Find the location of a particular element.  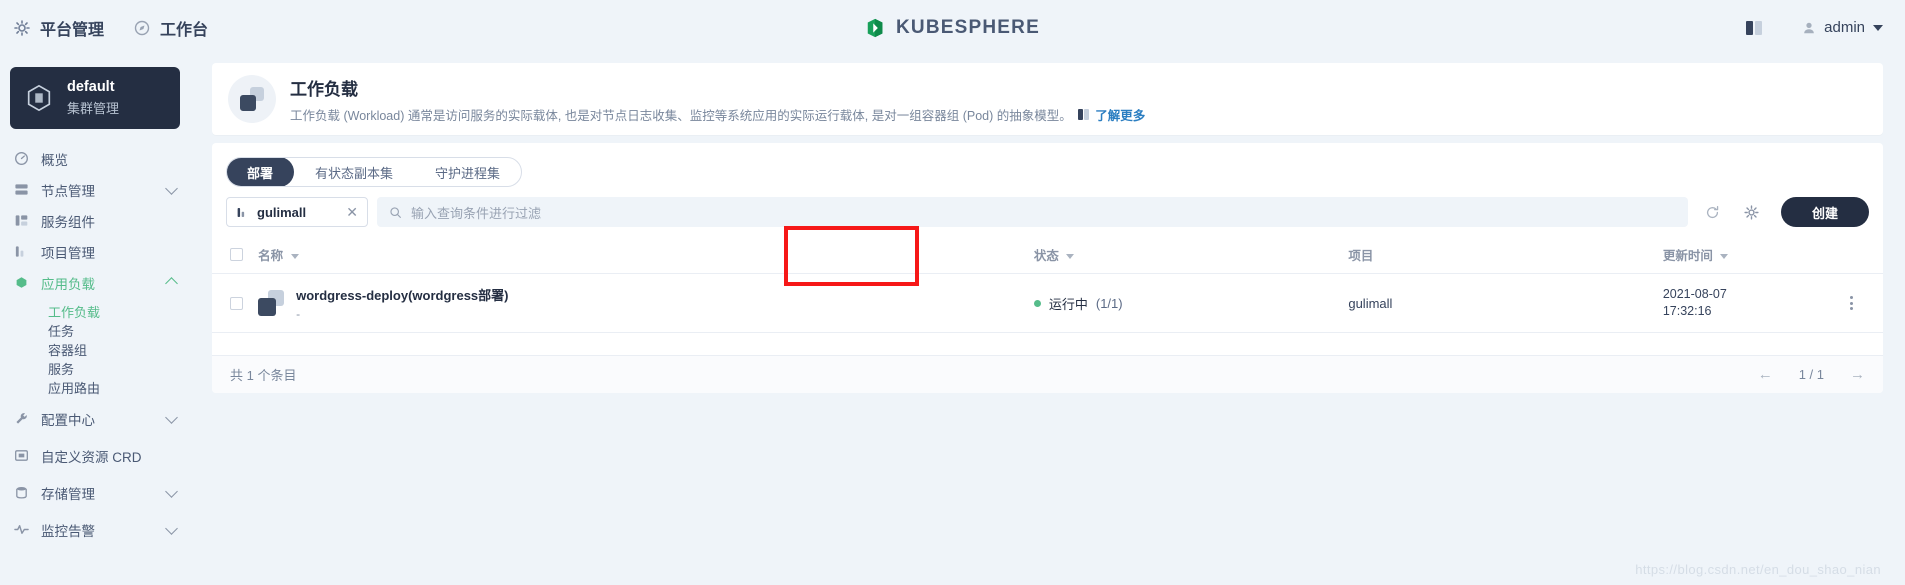

project-filter-chip: gulimall ✕ is located at coordinates (297, 212).